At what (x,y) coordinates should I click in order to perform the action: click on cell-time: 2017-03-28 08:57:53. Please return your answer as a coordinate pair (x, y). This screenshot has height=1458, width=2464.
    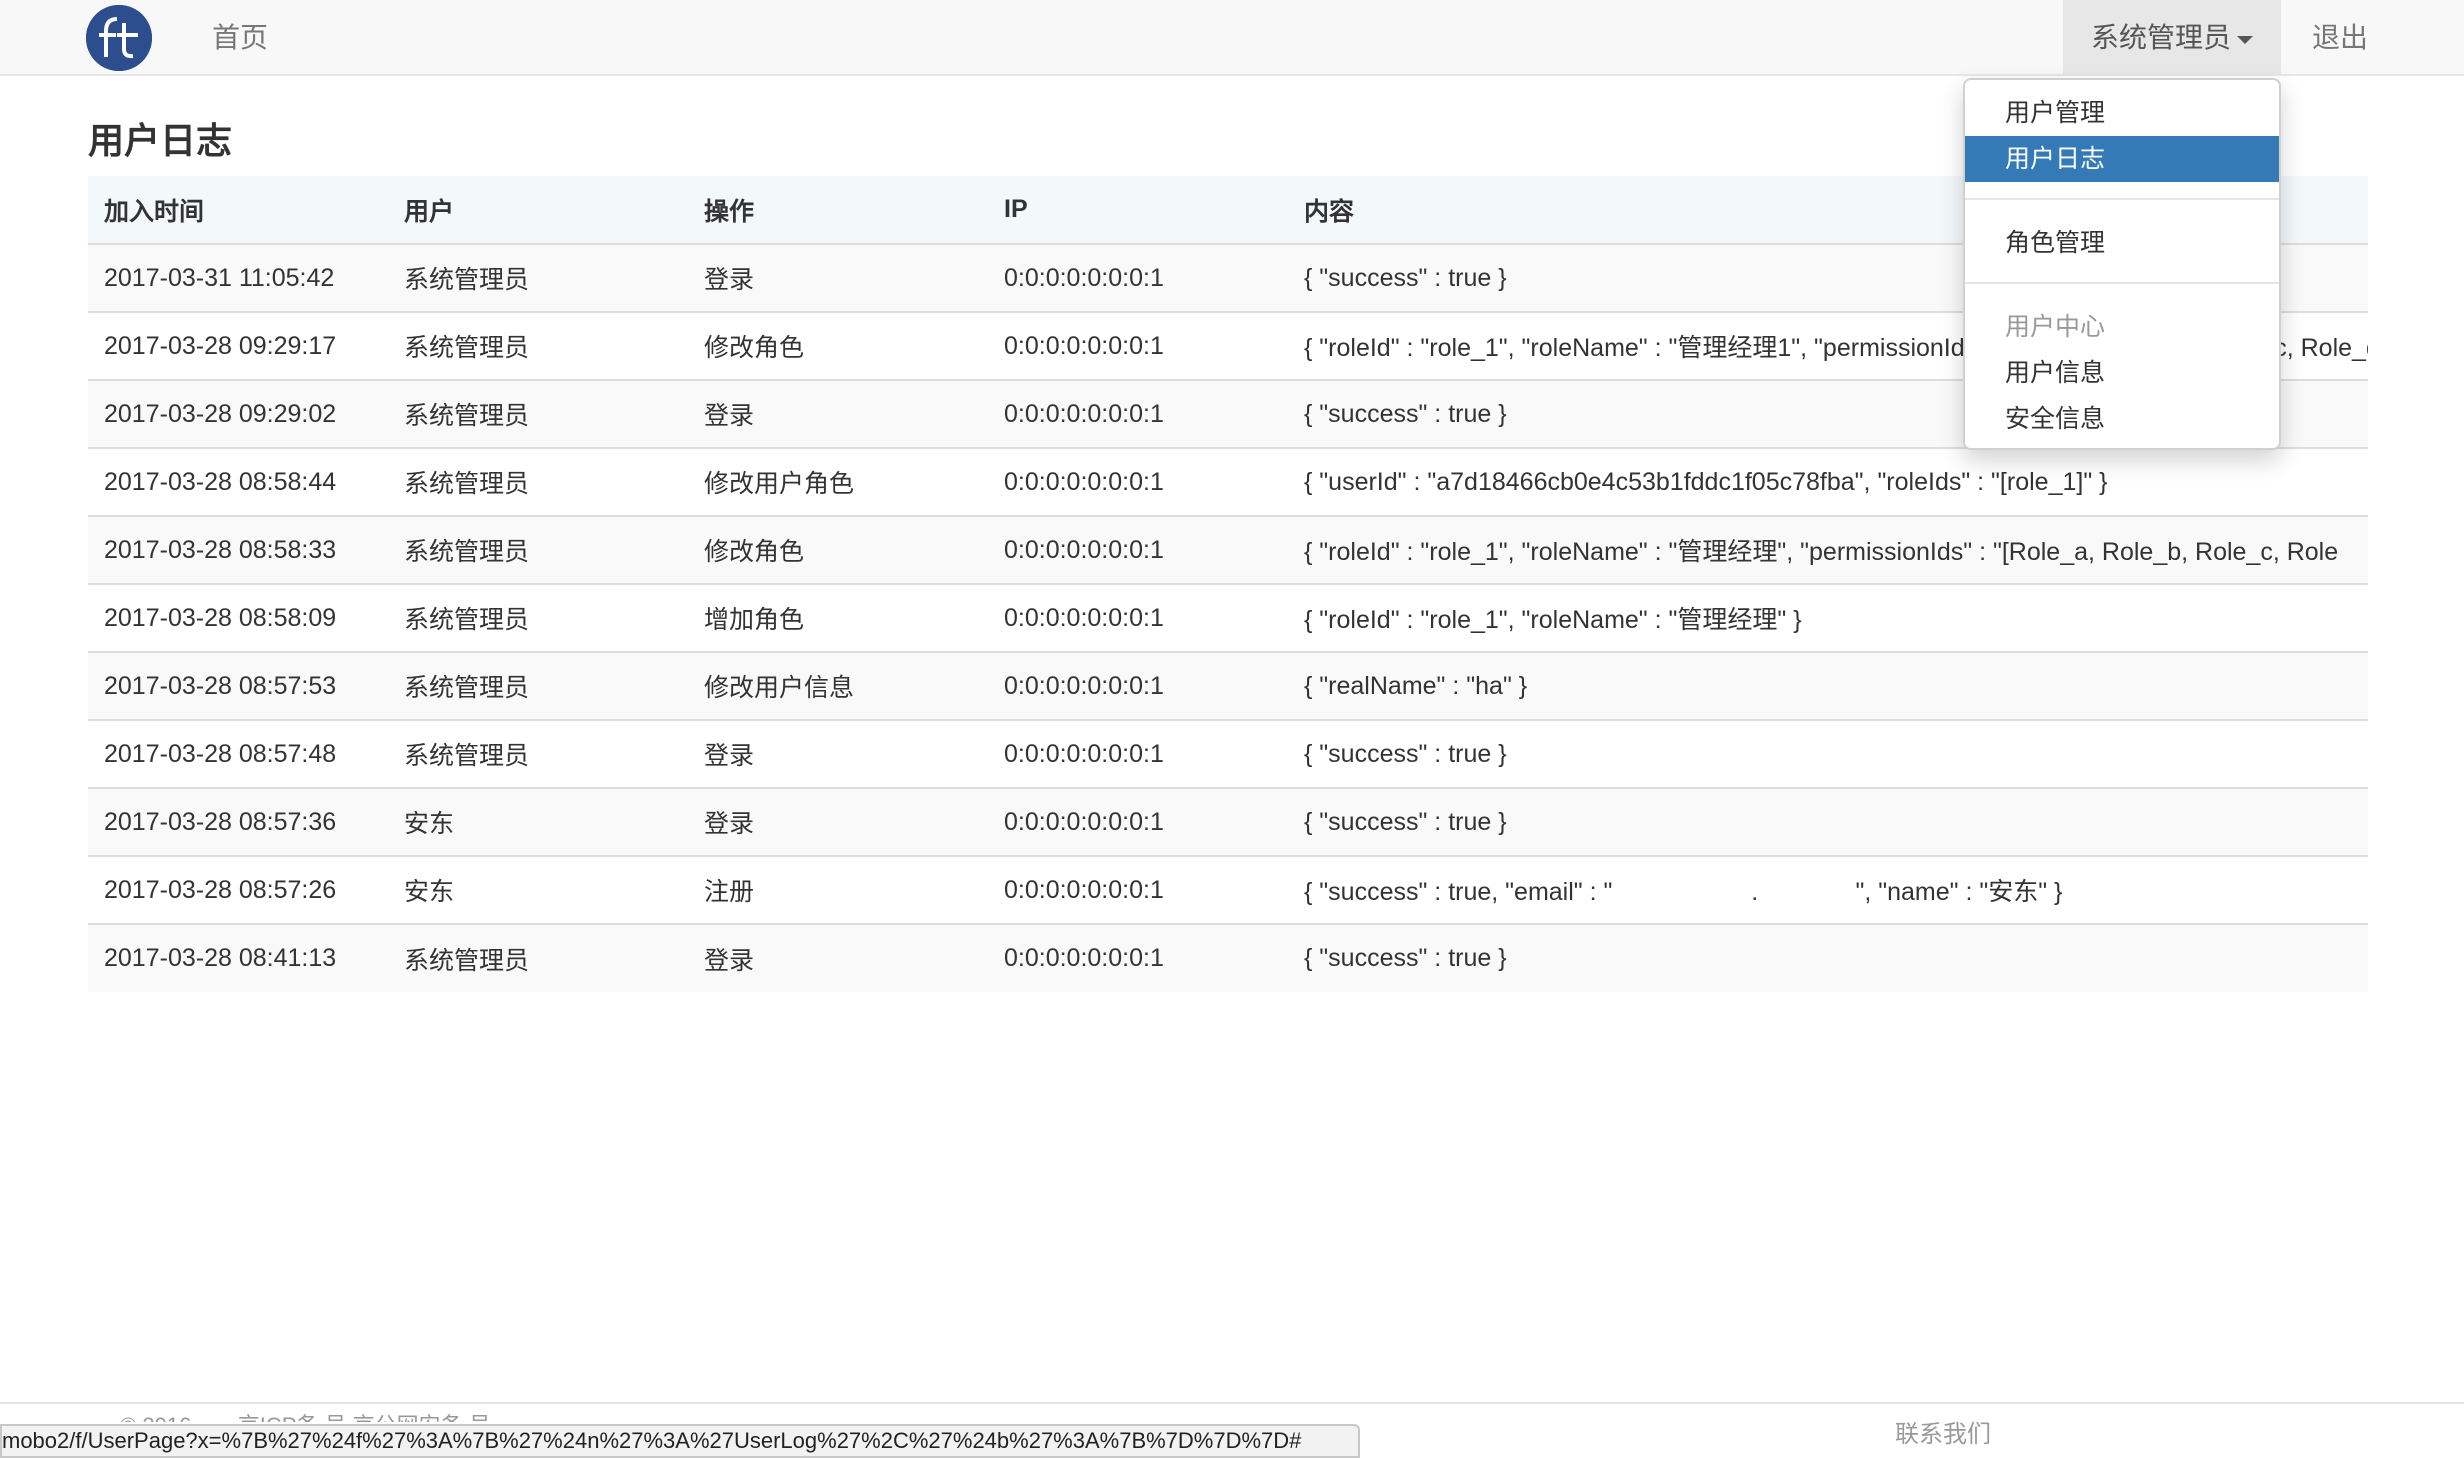
    Looking at the image, I should click on (238, 686).